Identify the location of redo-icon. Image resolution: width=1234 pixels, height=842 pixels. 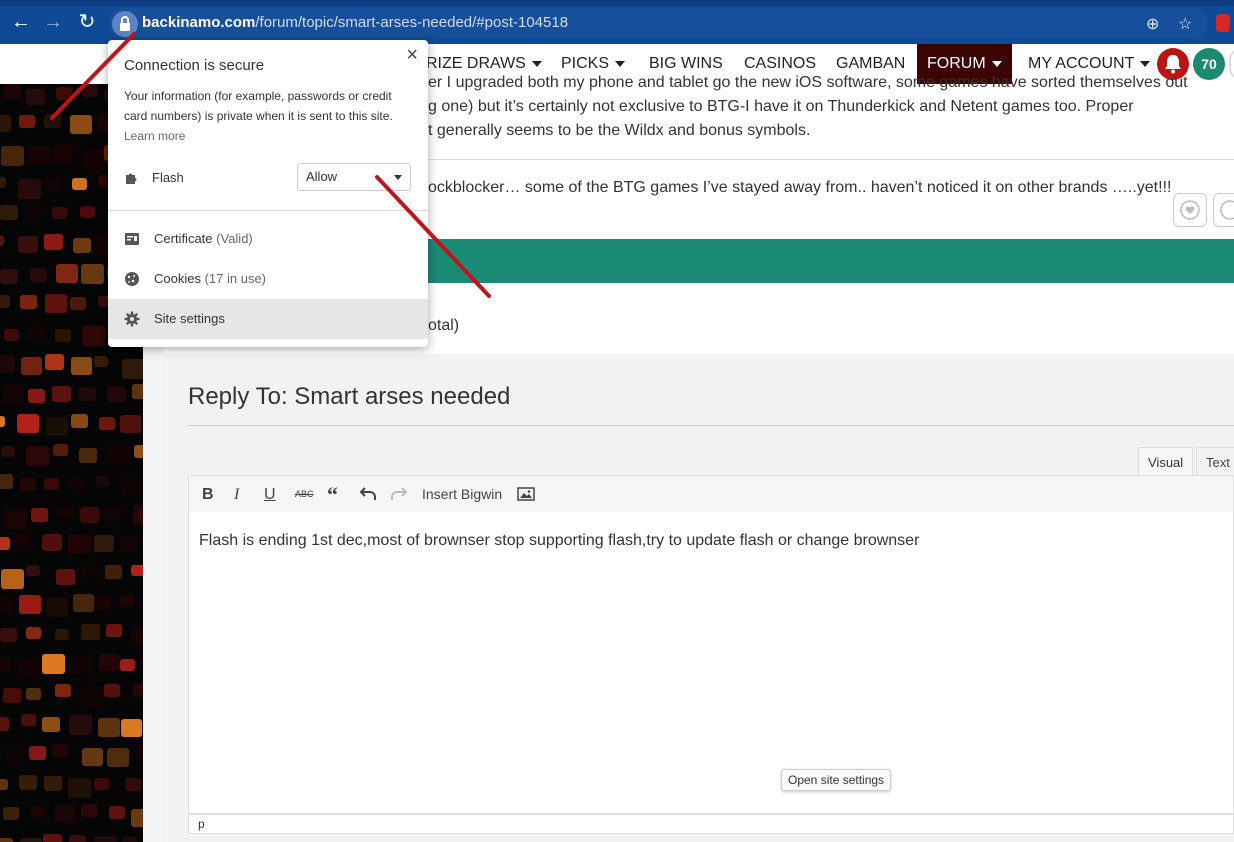
(399, 495).